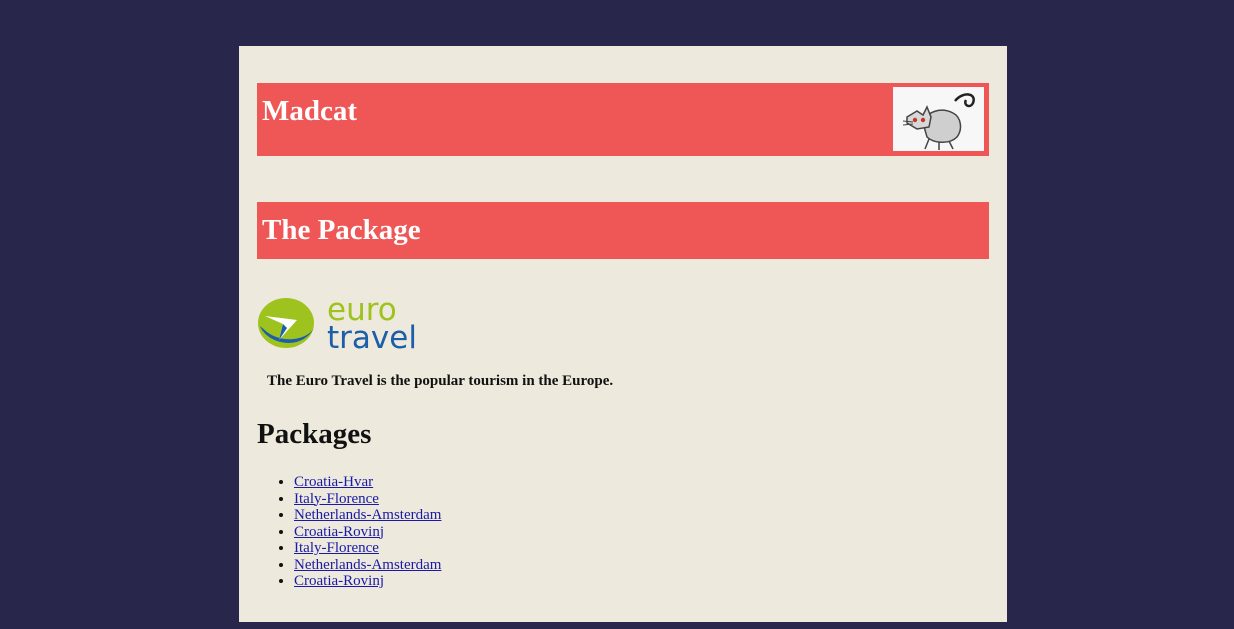 The height and width of the screenshot is (629, 1234). What do you see at coordinates (286, 323) in the screenshot?
I see `eurotravel-swoosh-icon` at bounding box center [286, 323].